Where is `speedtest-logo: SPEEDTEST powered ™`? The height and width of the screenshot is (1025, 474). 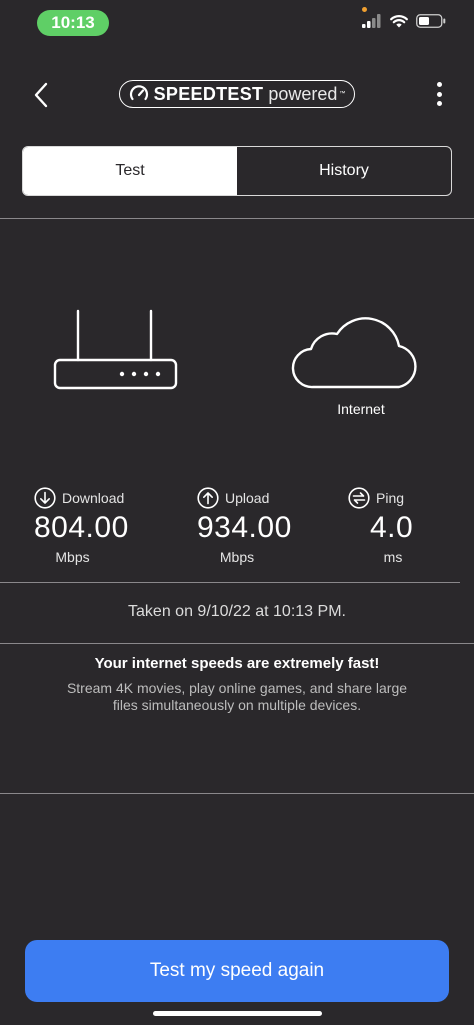 speedtest-logo: SPEEDTEST powered ™ is located at coordinates (237, 94).